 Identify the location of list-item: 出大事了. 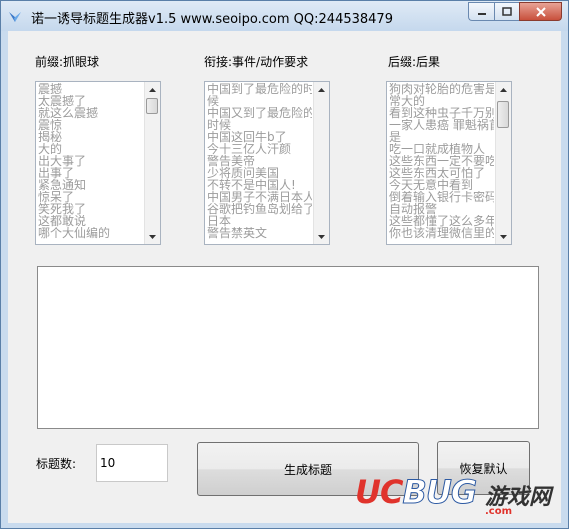
(90, 161).